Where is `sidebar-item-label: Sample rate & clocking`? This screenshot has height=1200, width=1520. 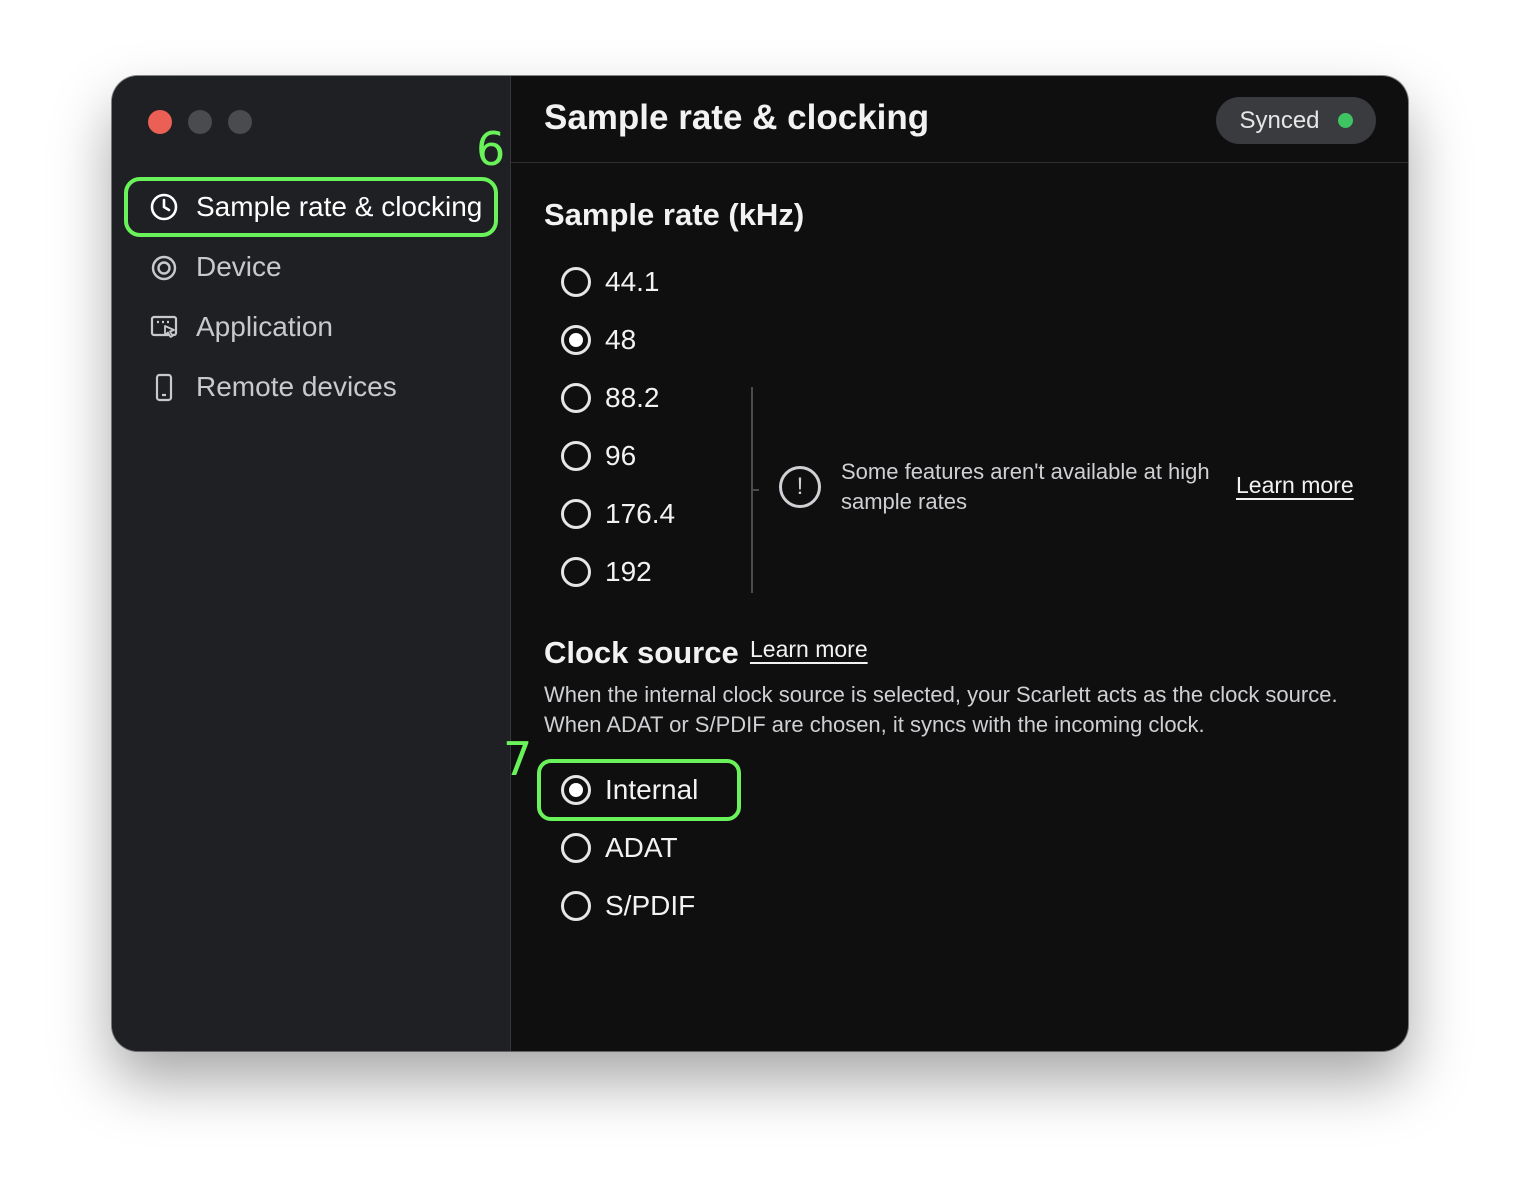 sidebar-item-label: Sample rate & clocking is located at coordinates (339, 206).